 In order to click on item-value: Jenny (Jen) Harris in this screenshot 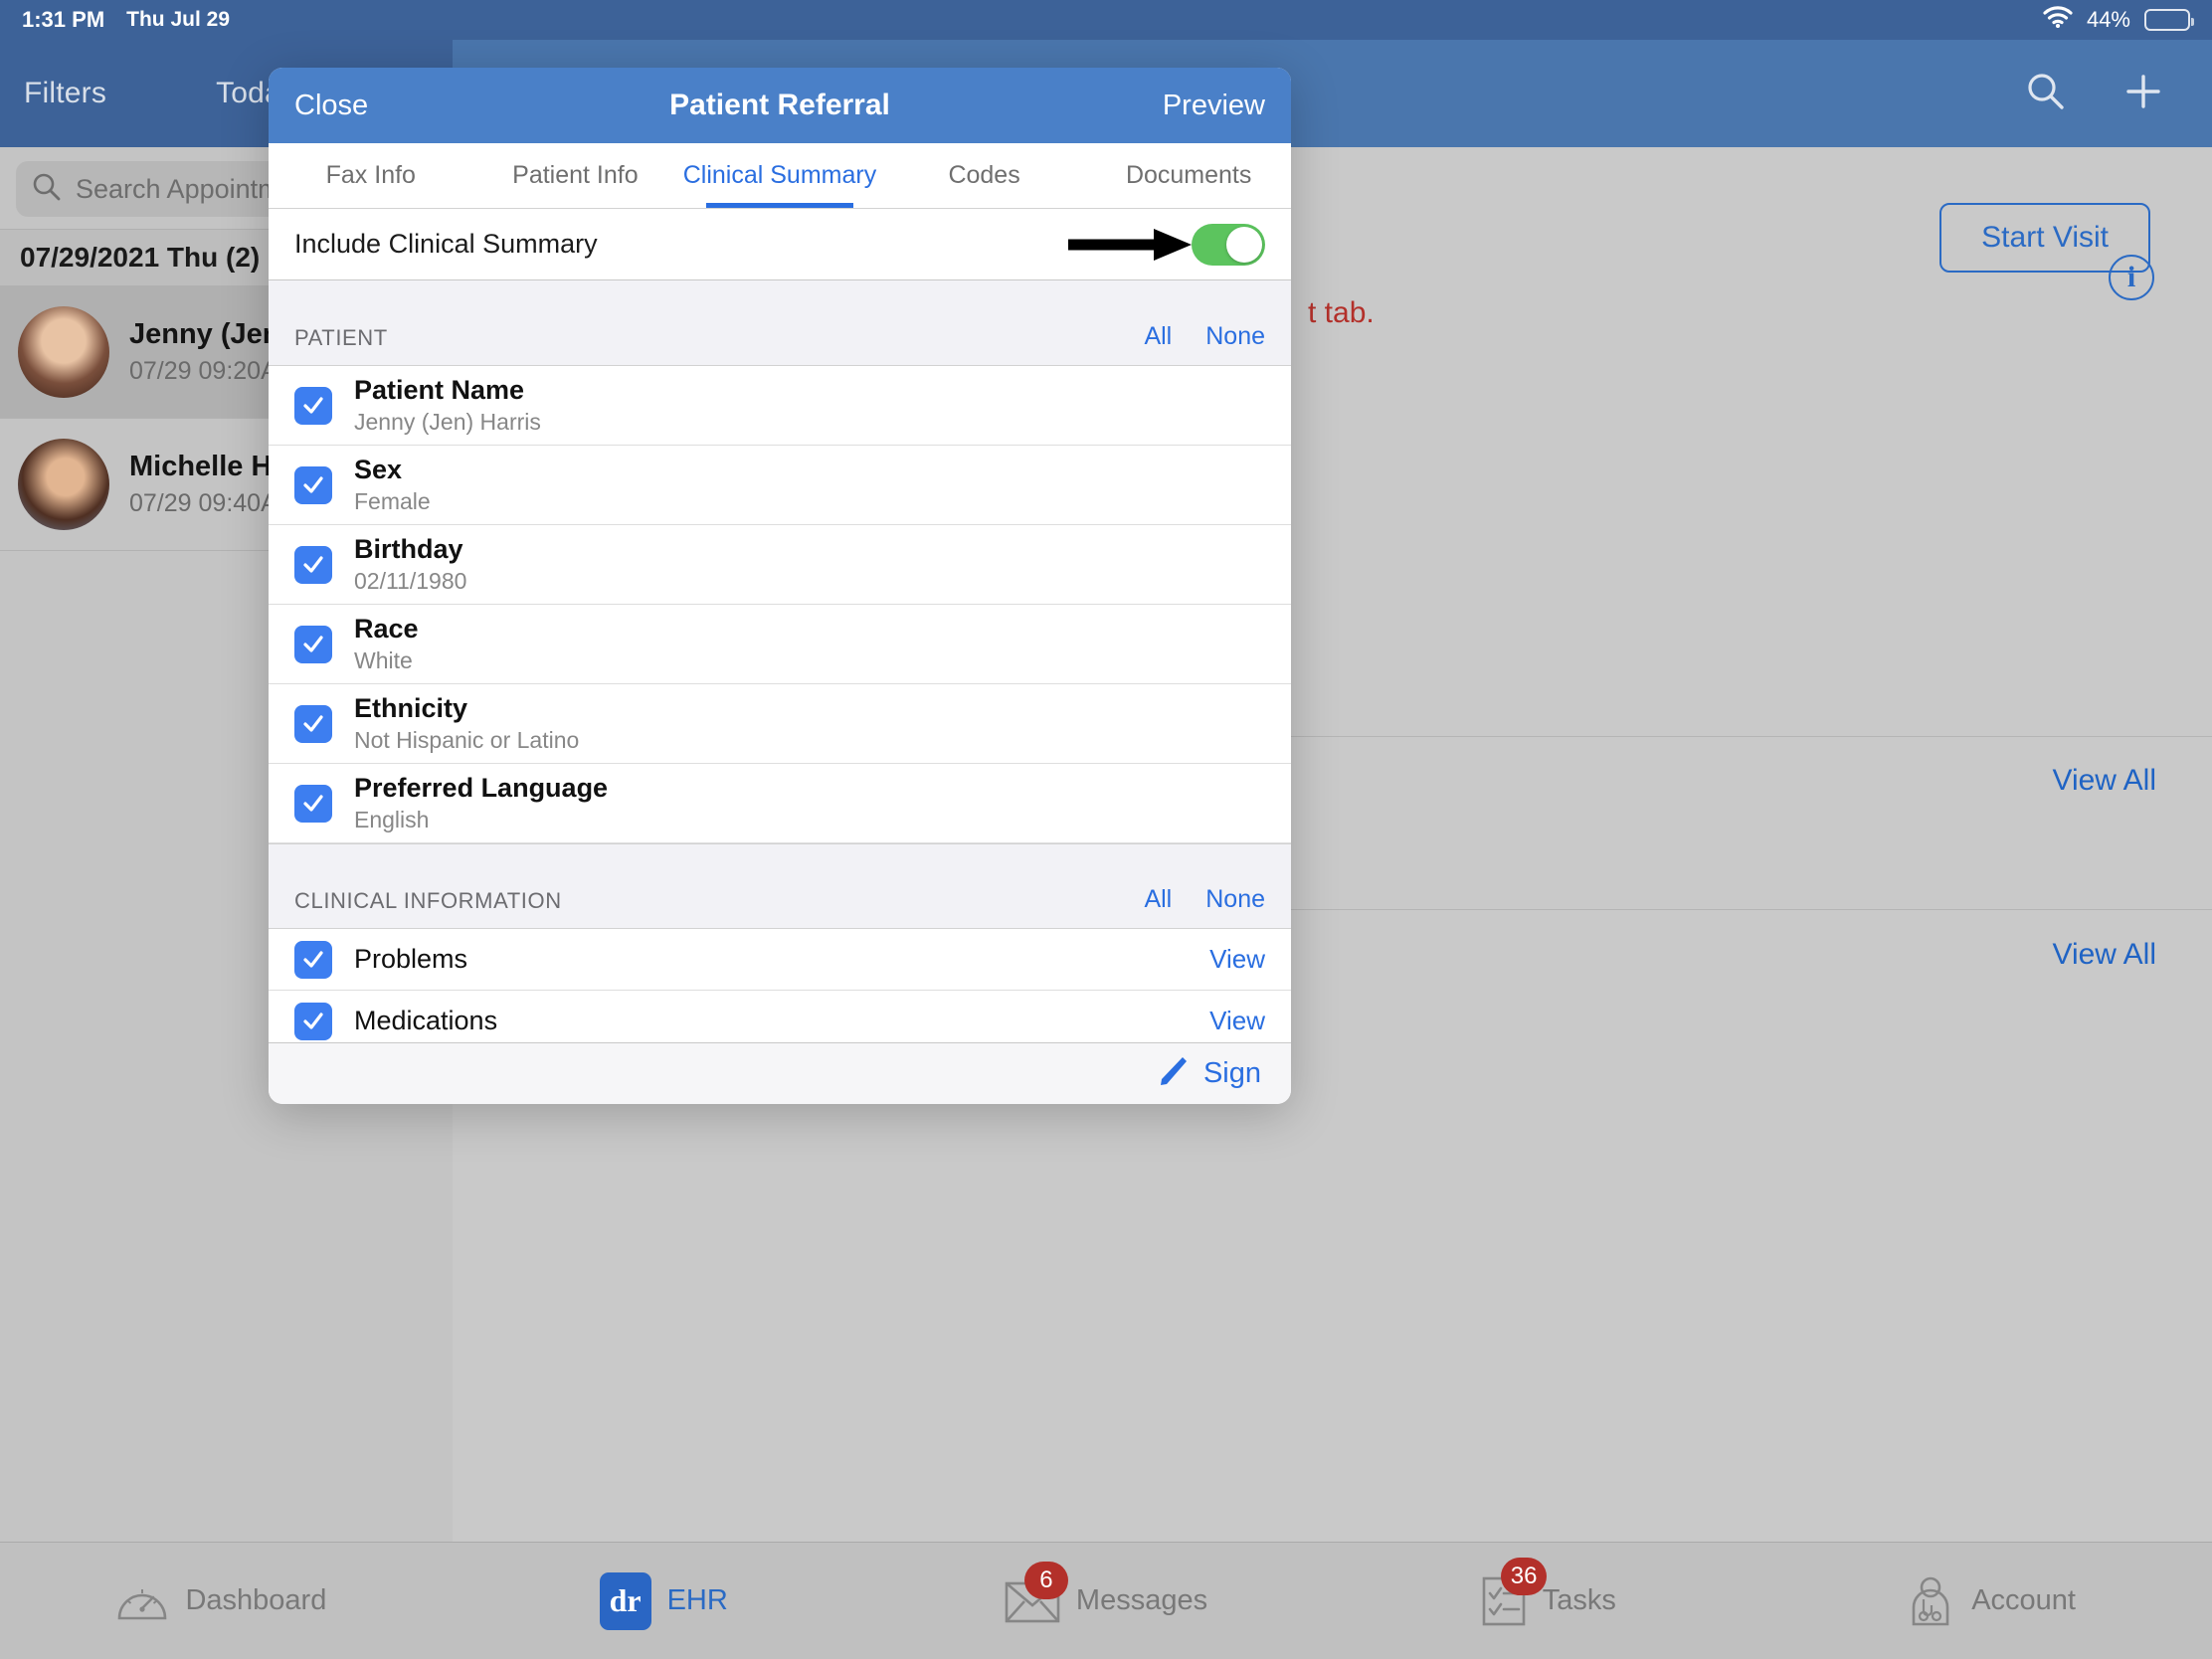, I will do `click(447, 422)`.